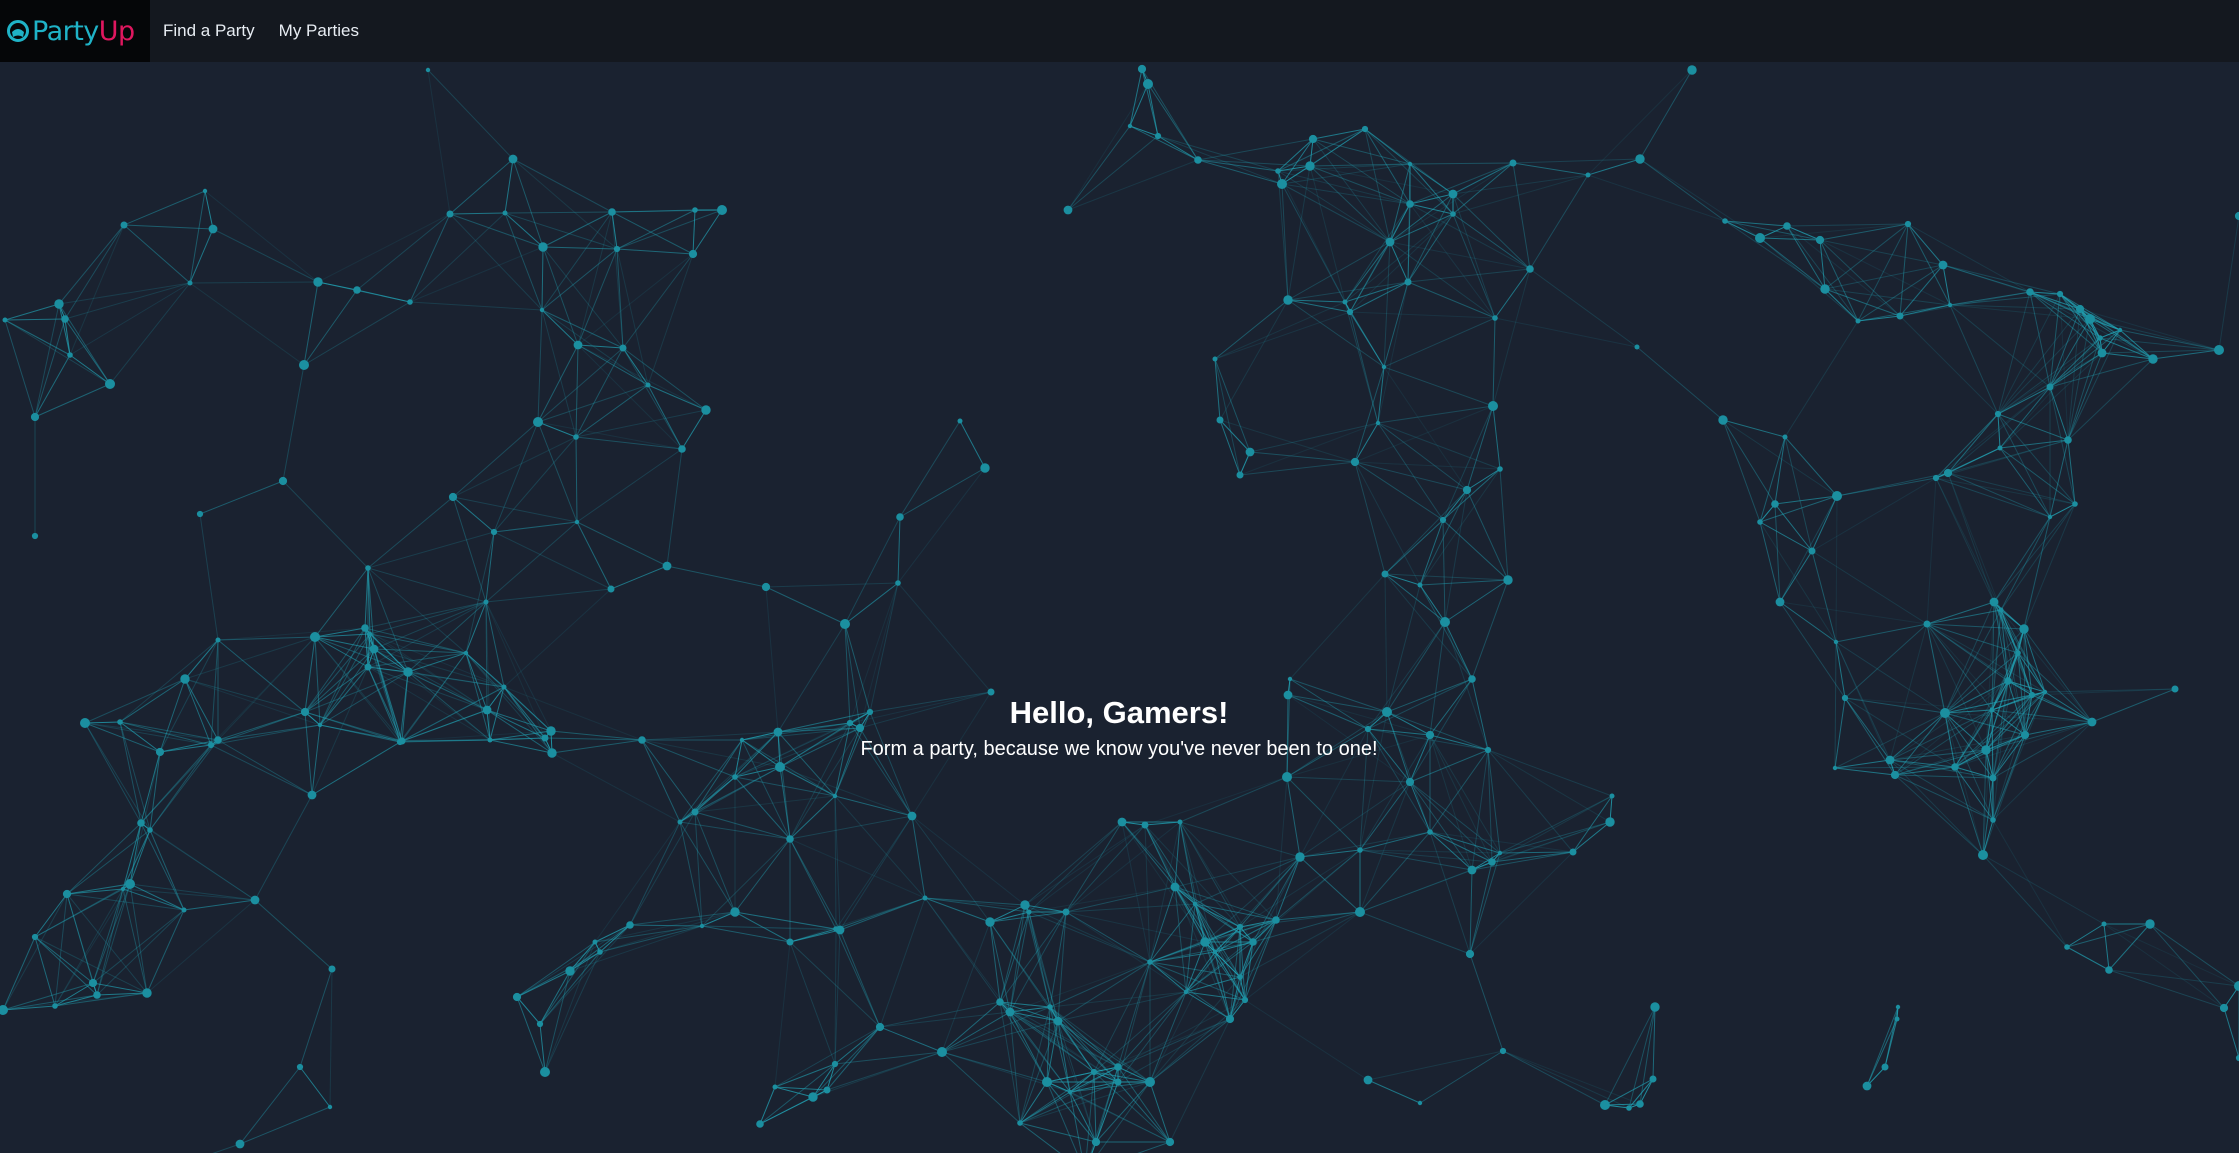 The image size is (2239, 1153). Describe the element at coordinates (319, 31) in the screenshot. I see `nav-my-parties-link: My Parties` at that location.